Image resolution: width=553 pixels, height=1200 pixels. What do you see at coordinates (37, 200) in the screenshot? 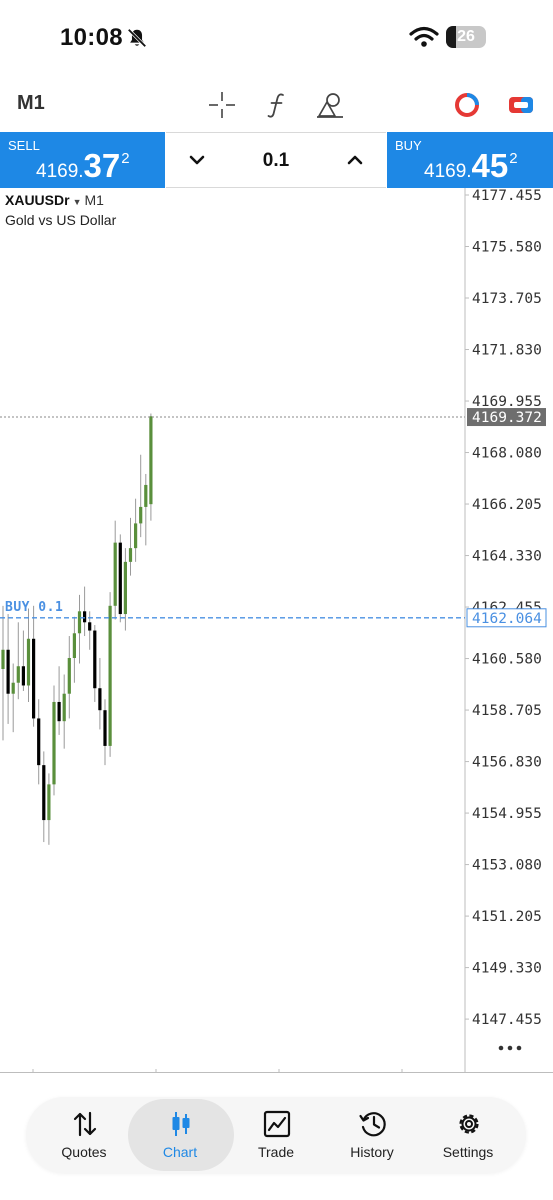
I see `symbol-name: XAUUSDr` at bounding box center [37, 200].